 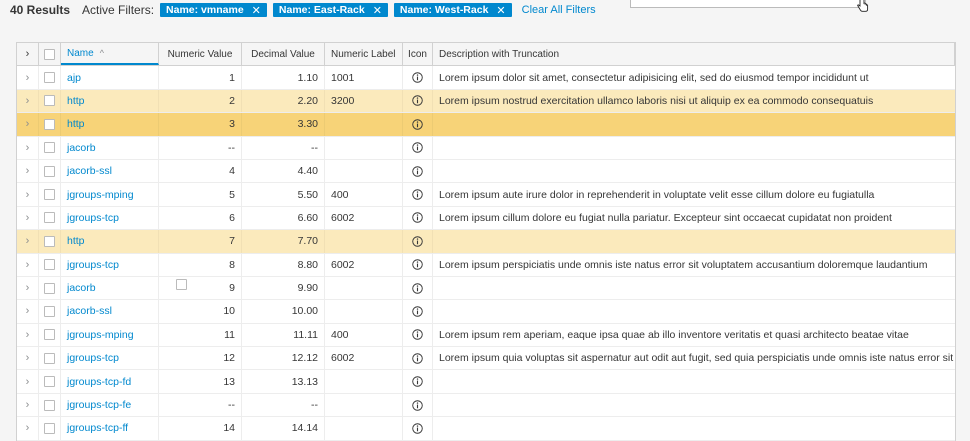 I want to click on column-header-numeric-value: Numeric Value, so click(x=200, y=54).